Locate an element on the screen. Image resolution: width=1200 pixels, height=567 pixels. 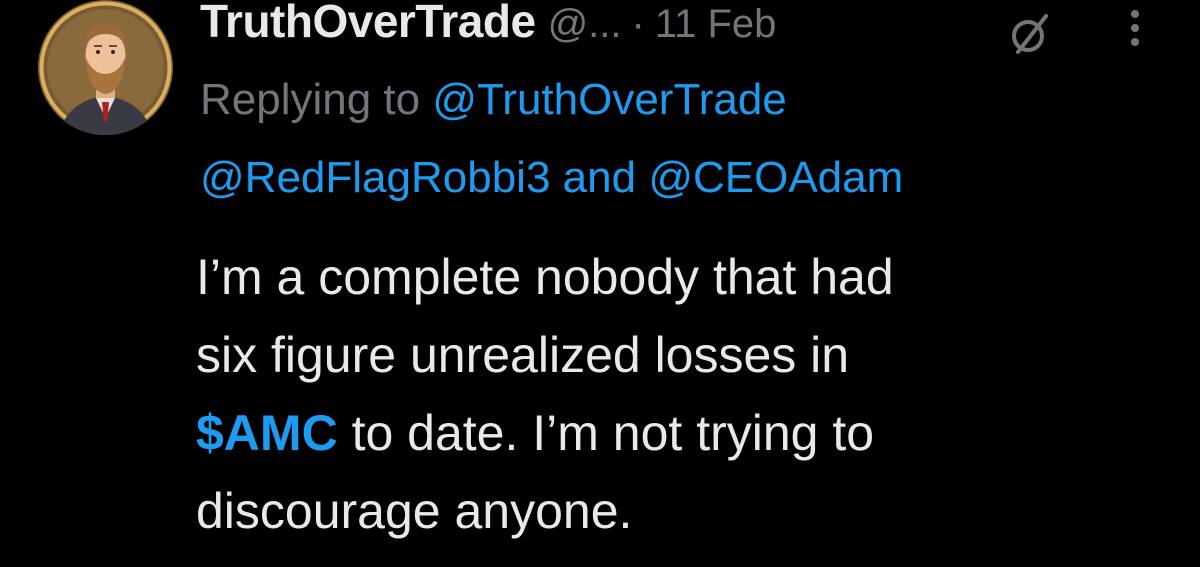
replying-to-line-continued: @RedFlagRobbi3 and @CEOAdam is located at coordinates (551, 178).